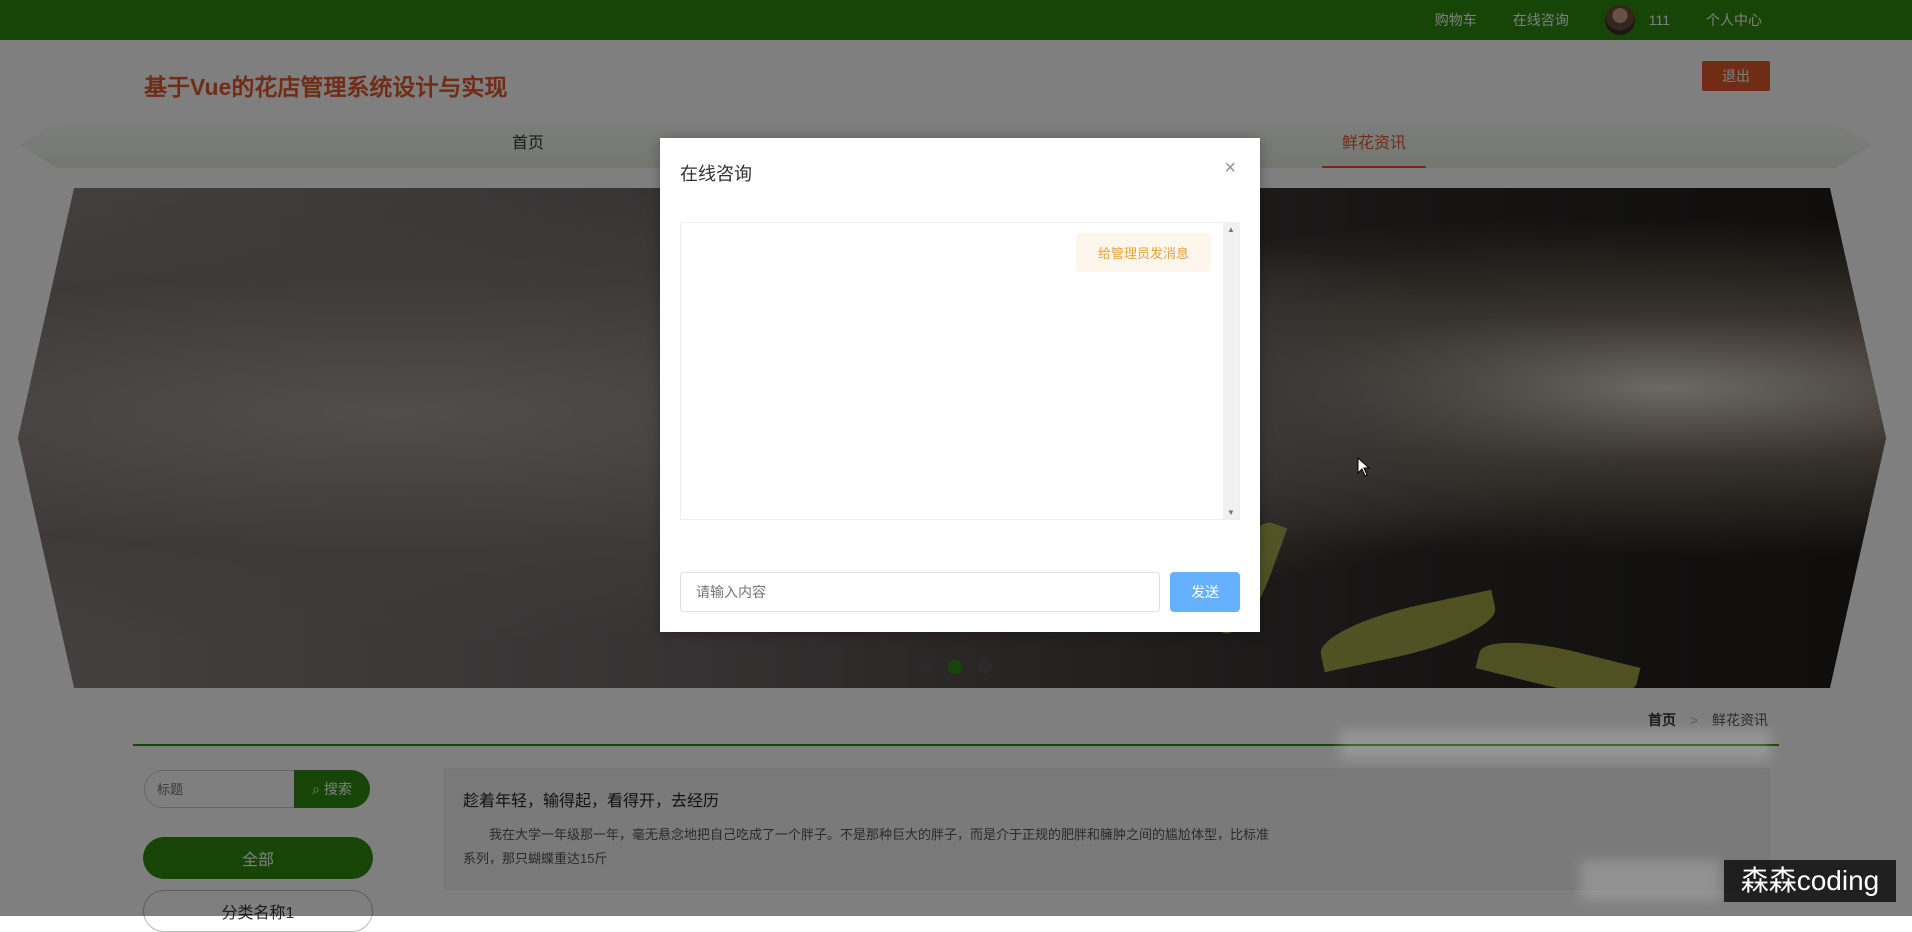 This screenshot has width=1912, height=932. What do you see at coordinates (1231, 229) in the screenshot?
I see `scroll-up-icon: ▲` at bounding box center [1231, 229].